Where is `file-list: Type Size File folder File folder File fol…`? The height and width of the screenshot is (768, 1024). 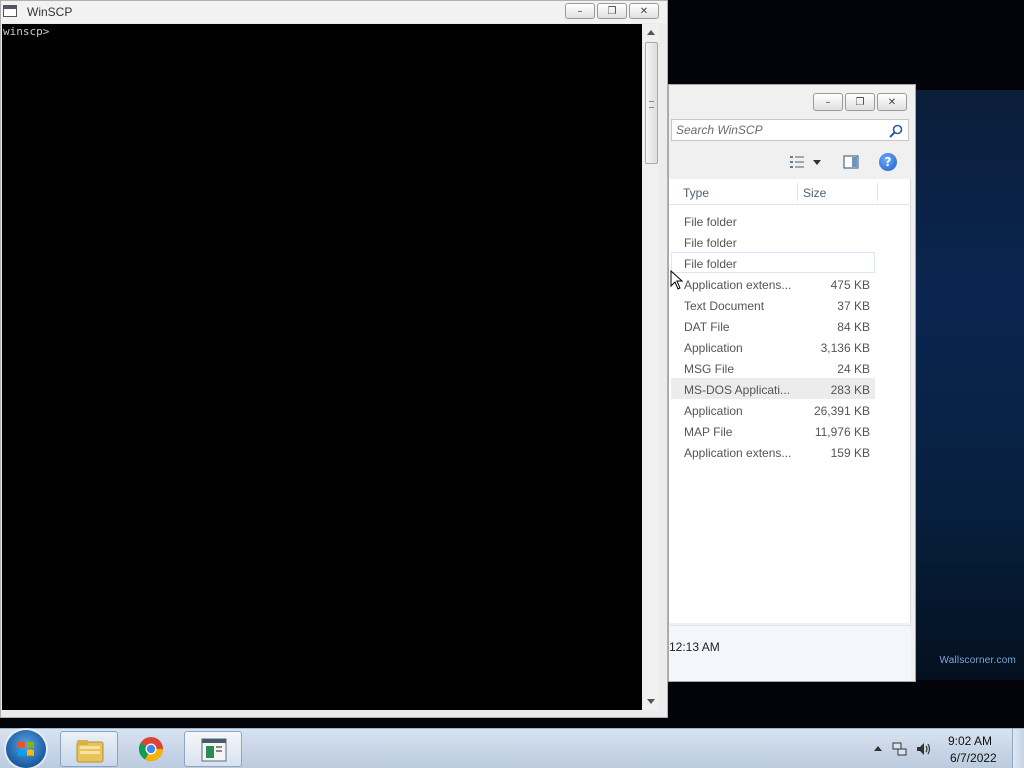 file-list: Type Size File folder File folder File fol… is located at coordinates (790, 401).